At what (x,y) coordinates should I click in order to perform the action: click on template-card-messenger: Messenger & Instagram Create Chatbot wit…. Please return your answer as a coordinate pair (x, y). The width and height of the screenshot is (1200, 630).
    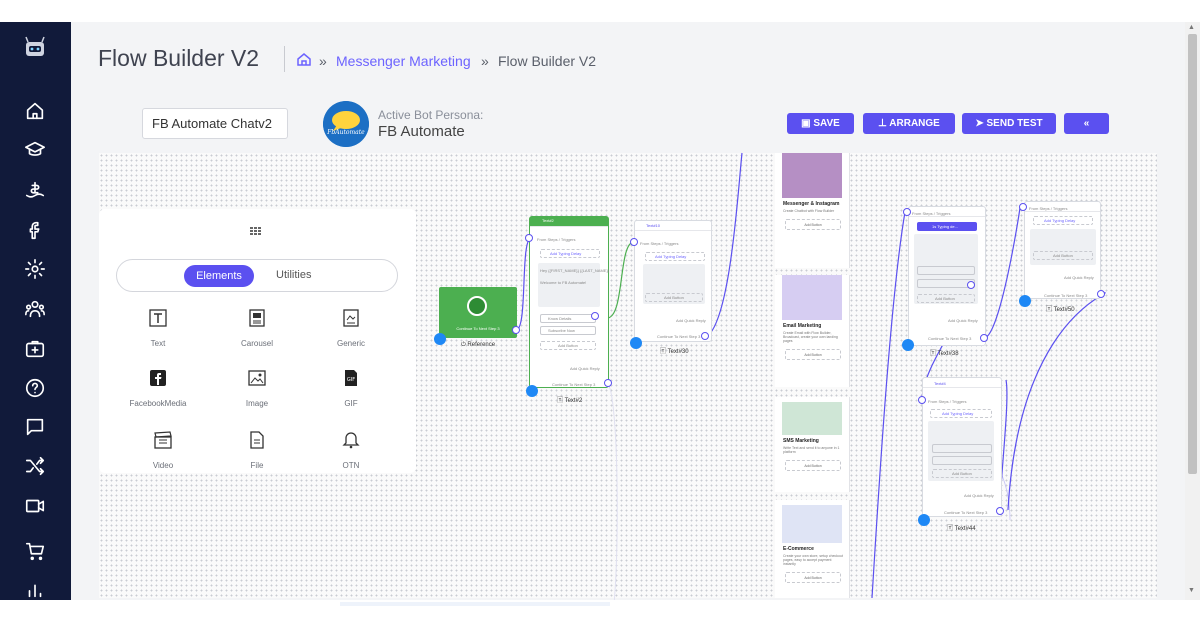
    Looking at the image, I should click on (812, 210).